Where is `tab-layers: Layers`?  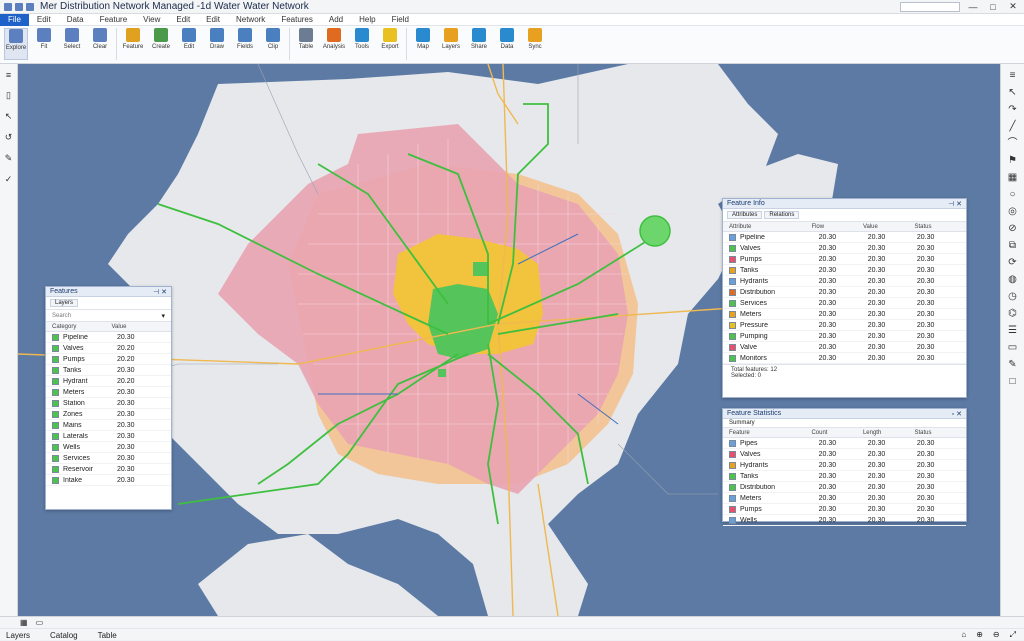
tab-layers: Layers is located at coordinates (64, 303).